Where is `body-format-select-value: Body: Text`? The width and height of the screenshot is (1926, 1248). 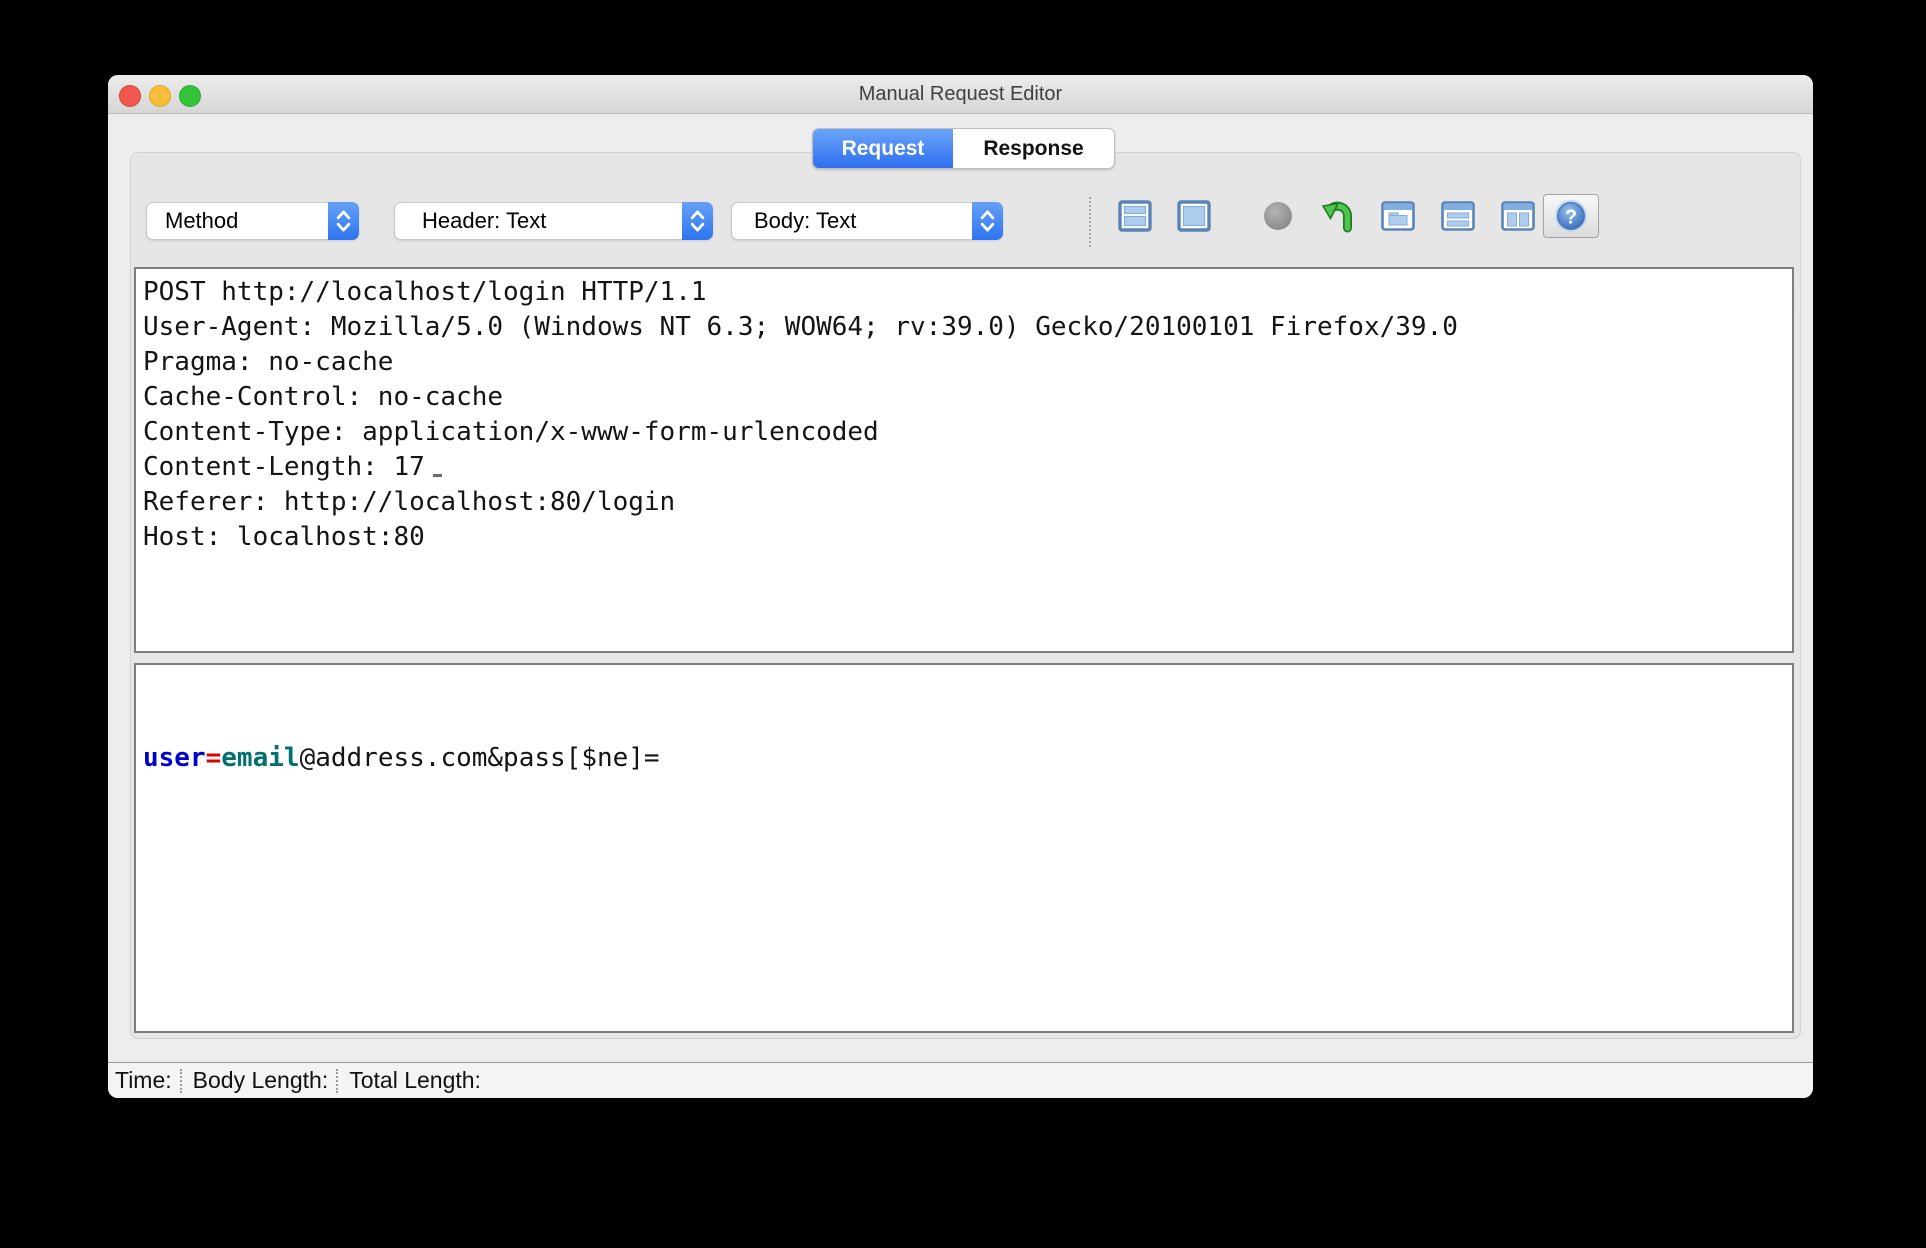 body-format-select-value: Body: Text is located at coordinates (805, 220).